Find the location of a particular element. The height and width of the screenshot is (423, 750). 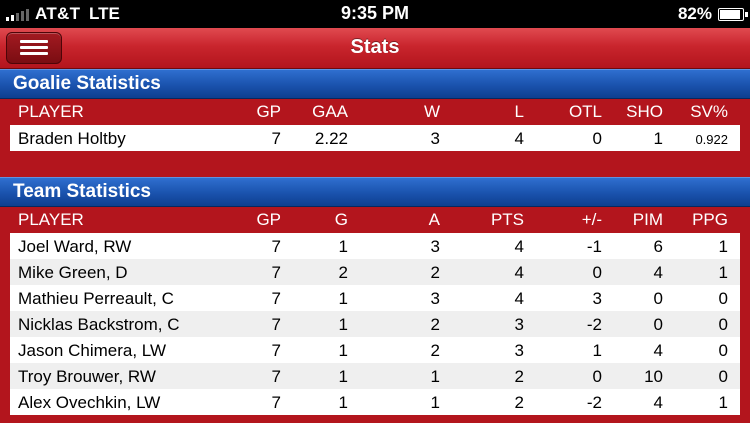

page-title: Stats is located at coordinates (375, 47).